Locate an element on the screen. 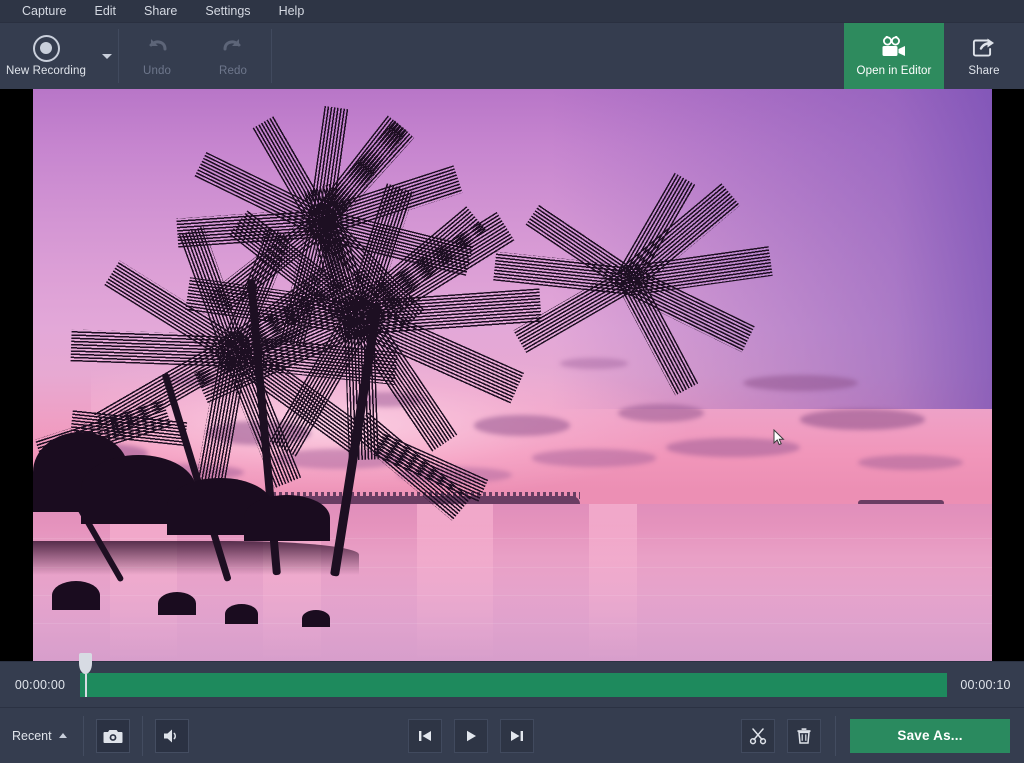 The height and width of the screenshot is (763, 1024). timeline-track-area is located at coordinates (513, 680).